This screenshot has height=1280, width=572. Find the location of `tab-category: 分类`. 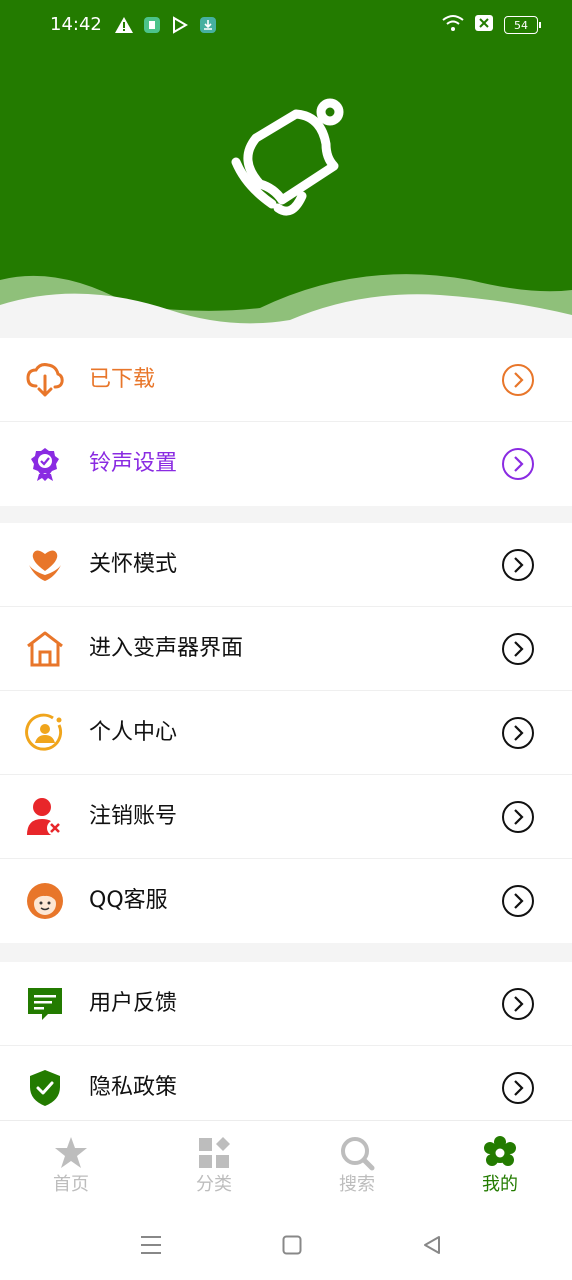

tab-category: 分类 is located at coordinates (214, 1162).